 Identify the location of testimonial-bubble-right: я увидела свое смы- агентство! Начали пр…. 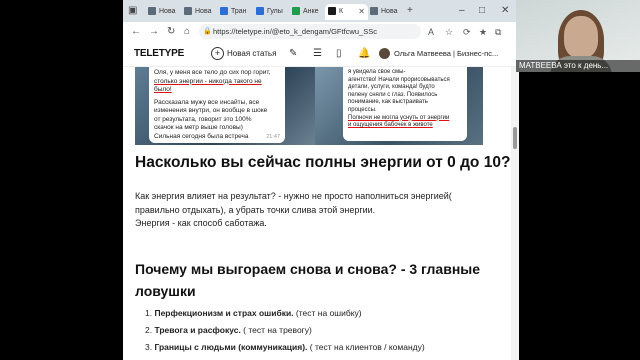
(405, 104).